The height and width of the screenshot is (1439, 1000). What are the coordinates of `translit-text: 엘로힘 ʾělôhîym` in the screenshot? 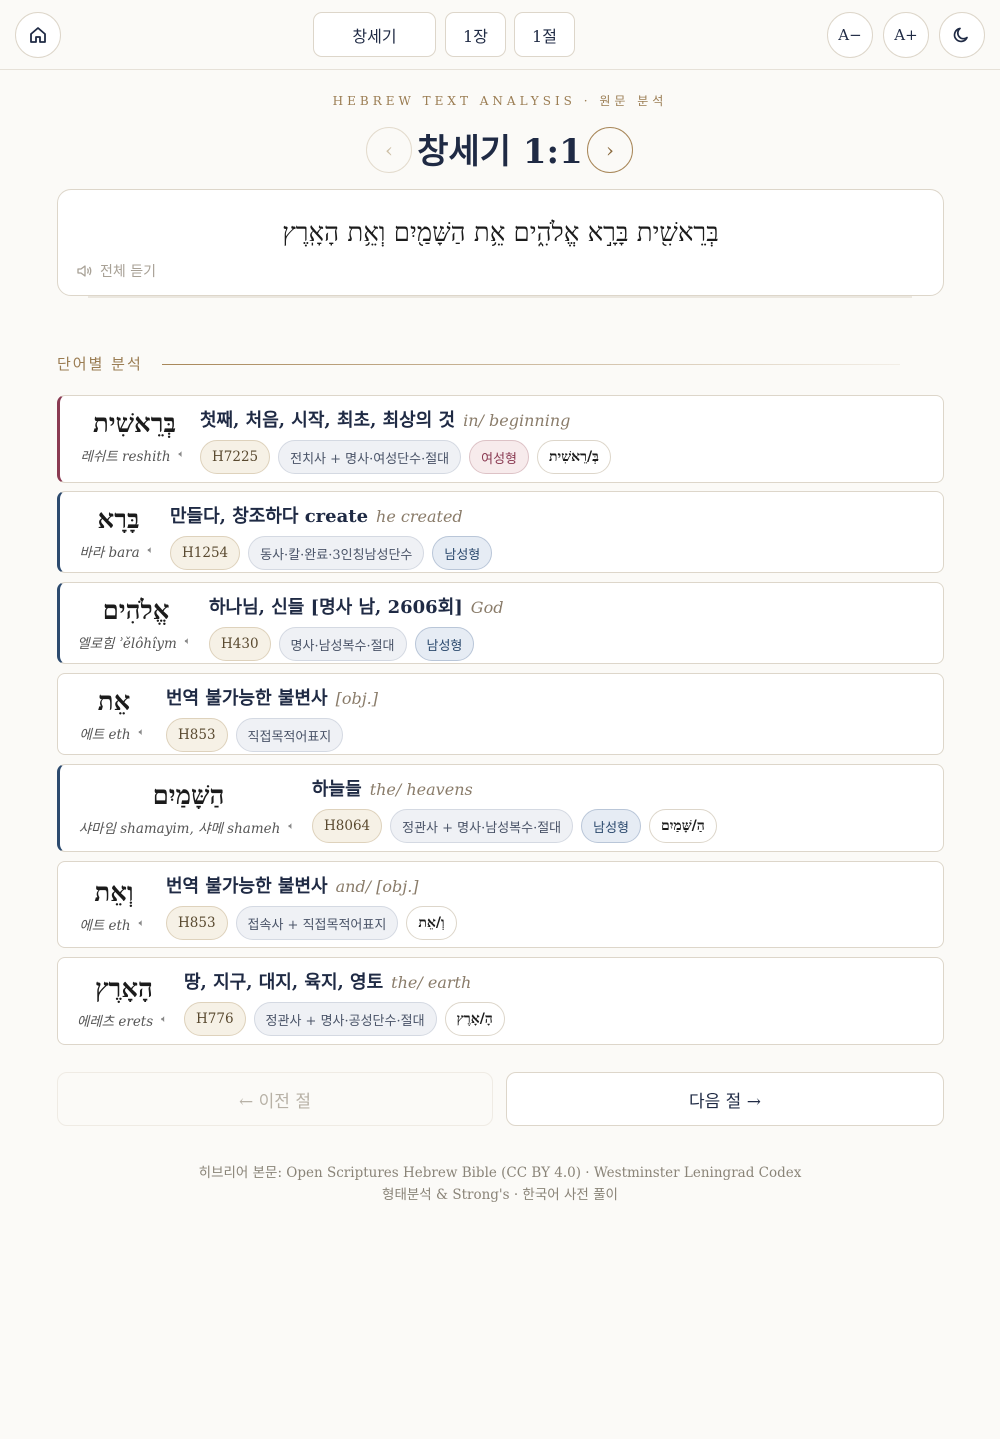 It's located at (127, 643).